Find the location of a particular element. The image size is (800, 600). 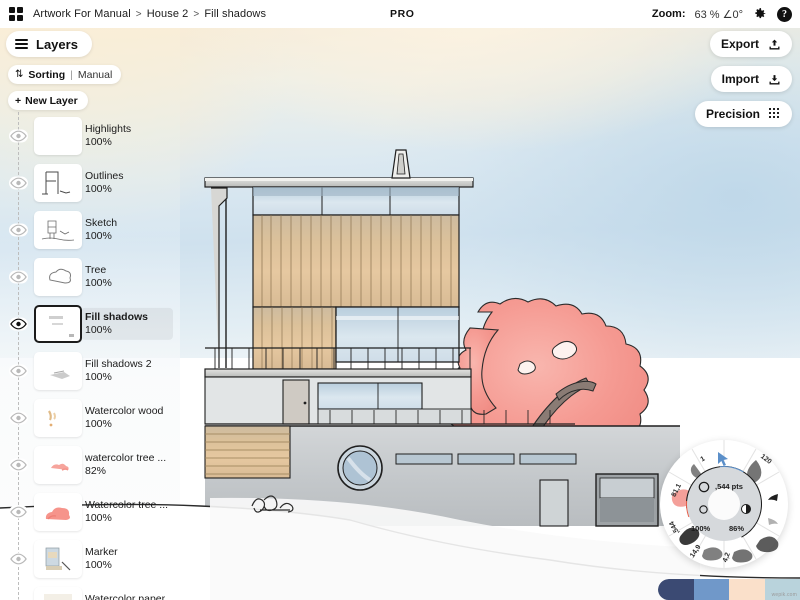

pro-badge: PRO is located at coordinates (402, 14).